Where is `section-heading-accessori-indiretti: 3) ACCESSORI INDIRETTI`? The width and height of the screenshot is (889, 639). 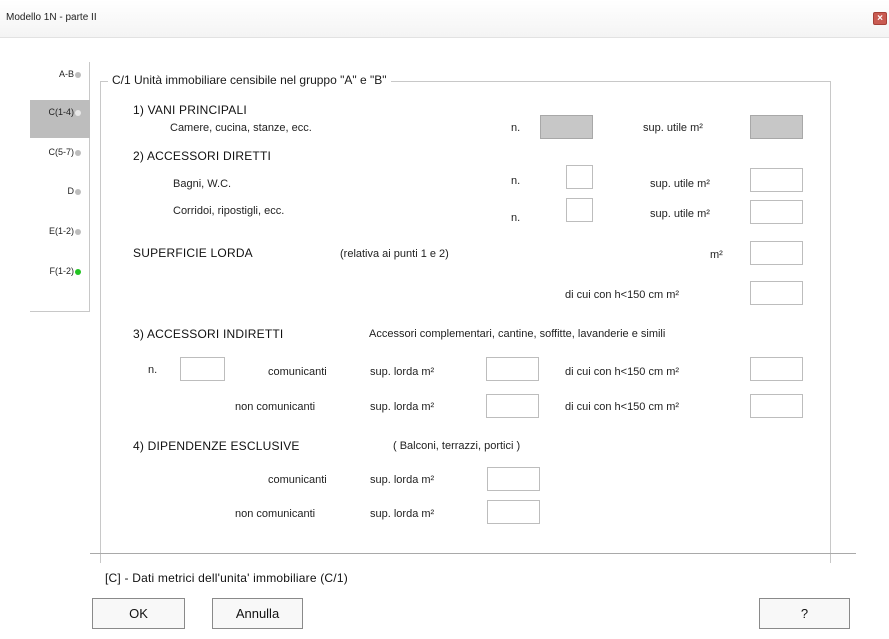
section-heading-accessori-indiretti: 3) ACCESSORI INDIRETTI is located at coordinates (208, 334).